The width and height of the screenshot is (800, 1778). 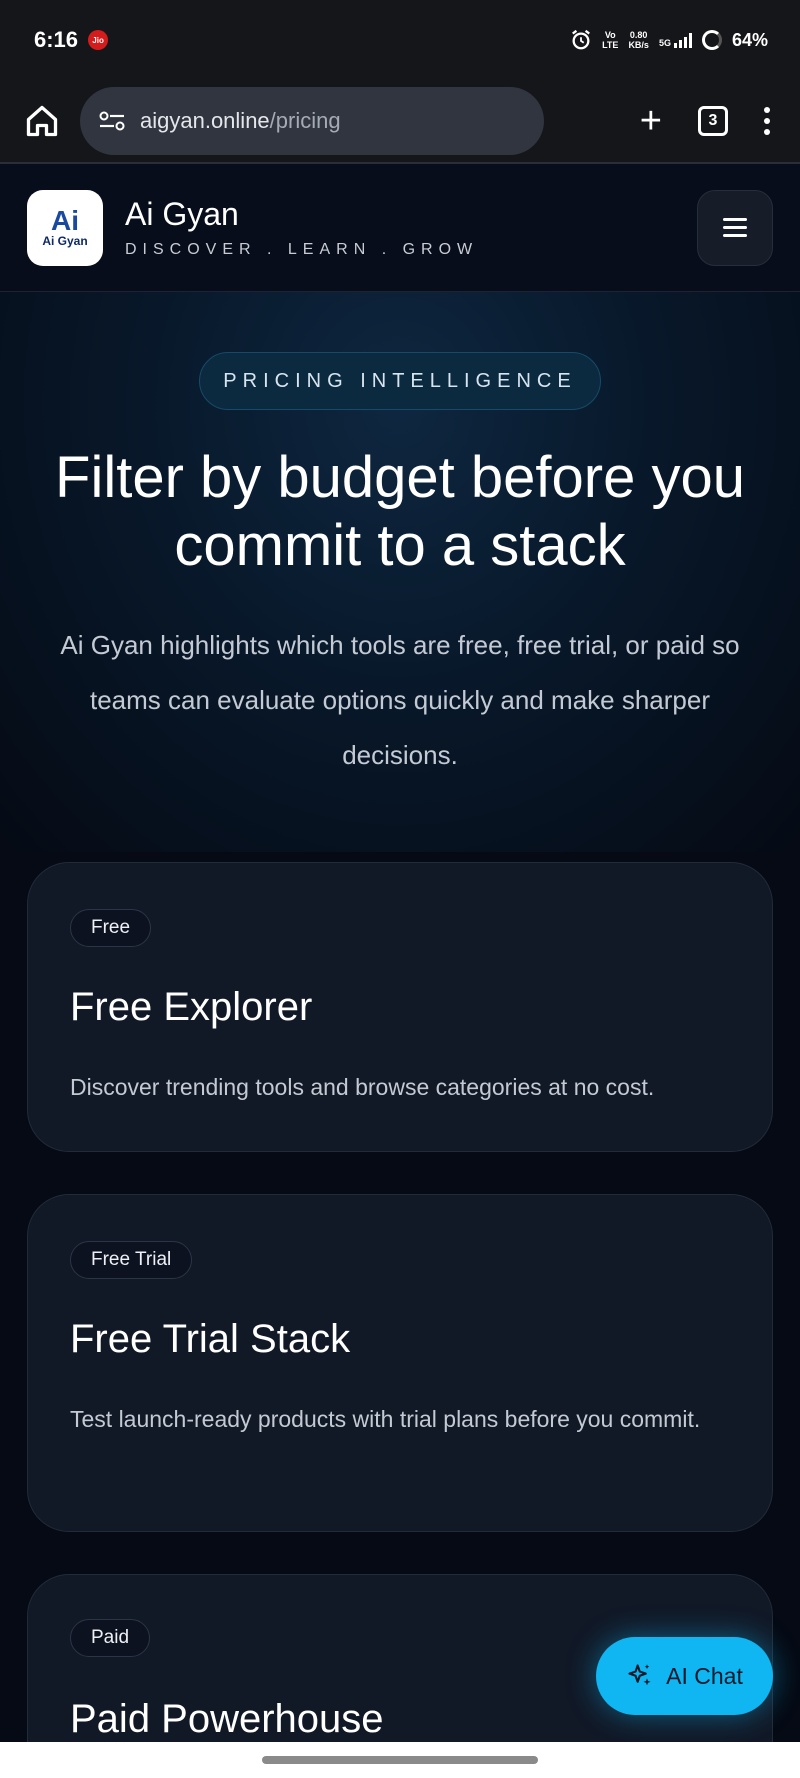 What do you see at coordinates (639, 1675) in the screenshot?
I see `sparkle-icon` at bounding box center [639, 1675].